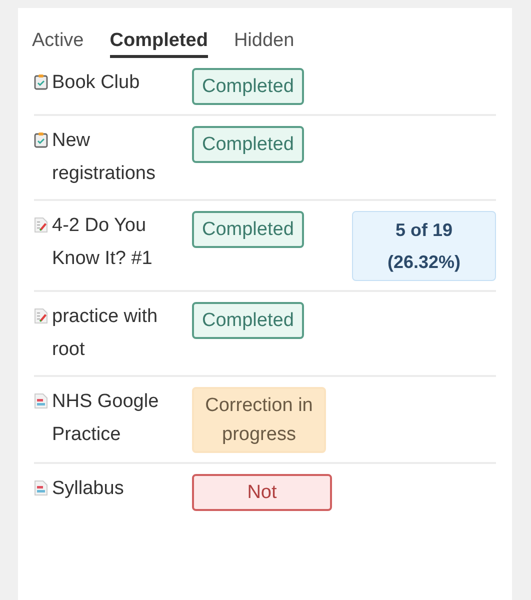 The image size is (531, 600). What do you see at coordinates (111, 157) in the screenshot?
I see `item-title: New registrations` at bounding box center [111, 157].